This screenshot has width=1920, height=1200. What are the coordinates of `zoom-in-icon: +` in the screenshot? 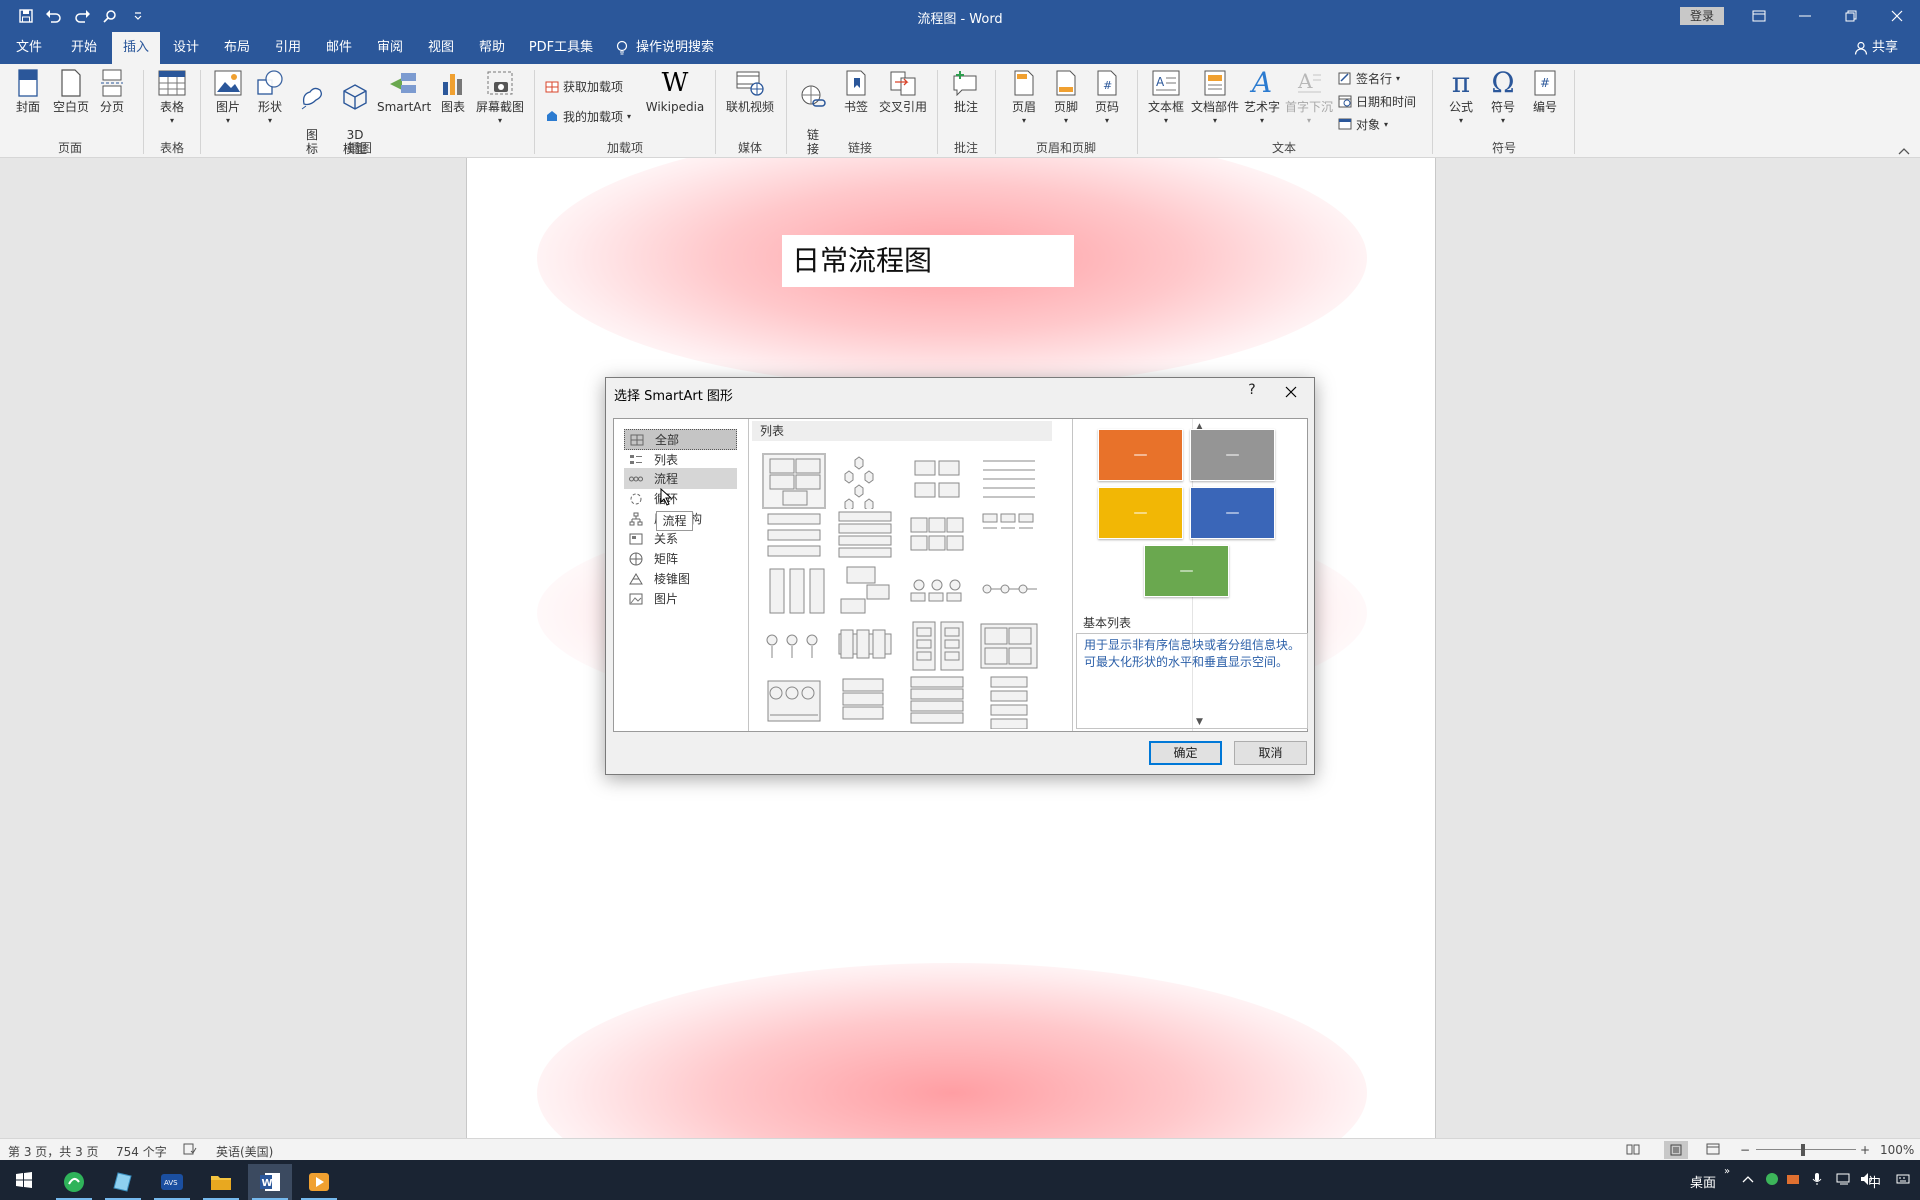 It's located at (1865, 1150).